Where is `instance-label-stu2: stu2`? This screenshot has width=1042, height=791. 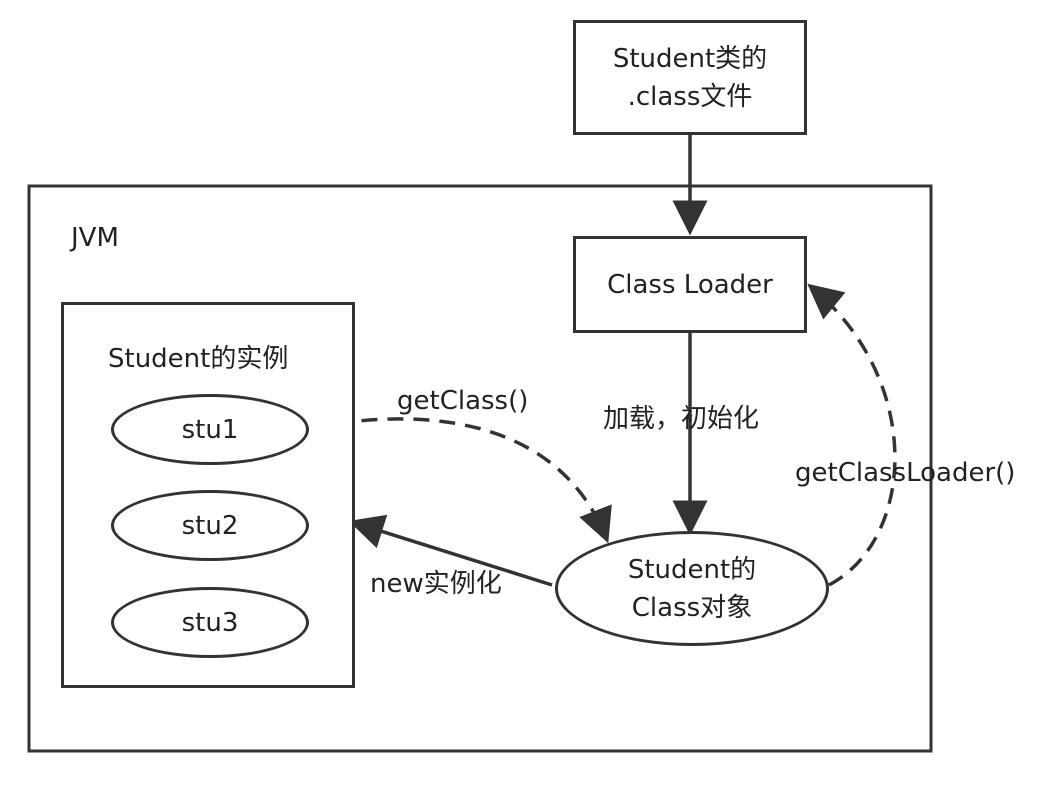 instance-label-stu2: stu2 is located at coordinates (210, 525).